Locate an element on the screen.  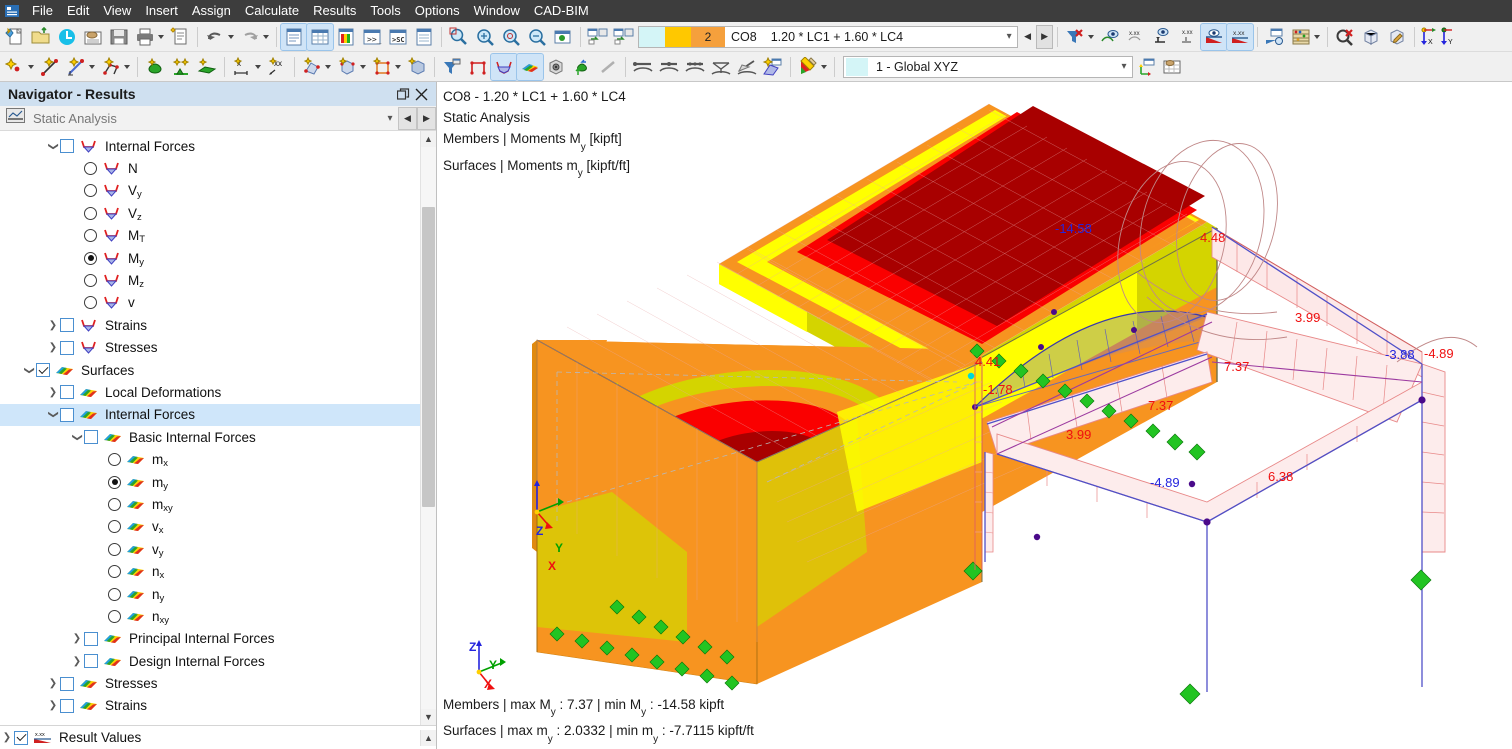
undock-icon is located at coordinates (403, 94).